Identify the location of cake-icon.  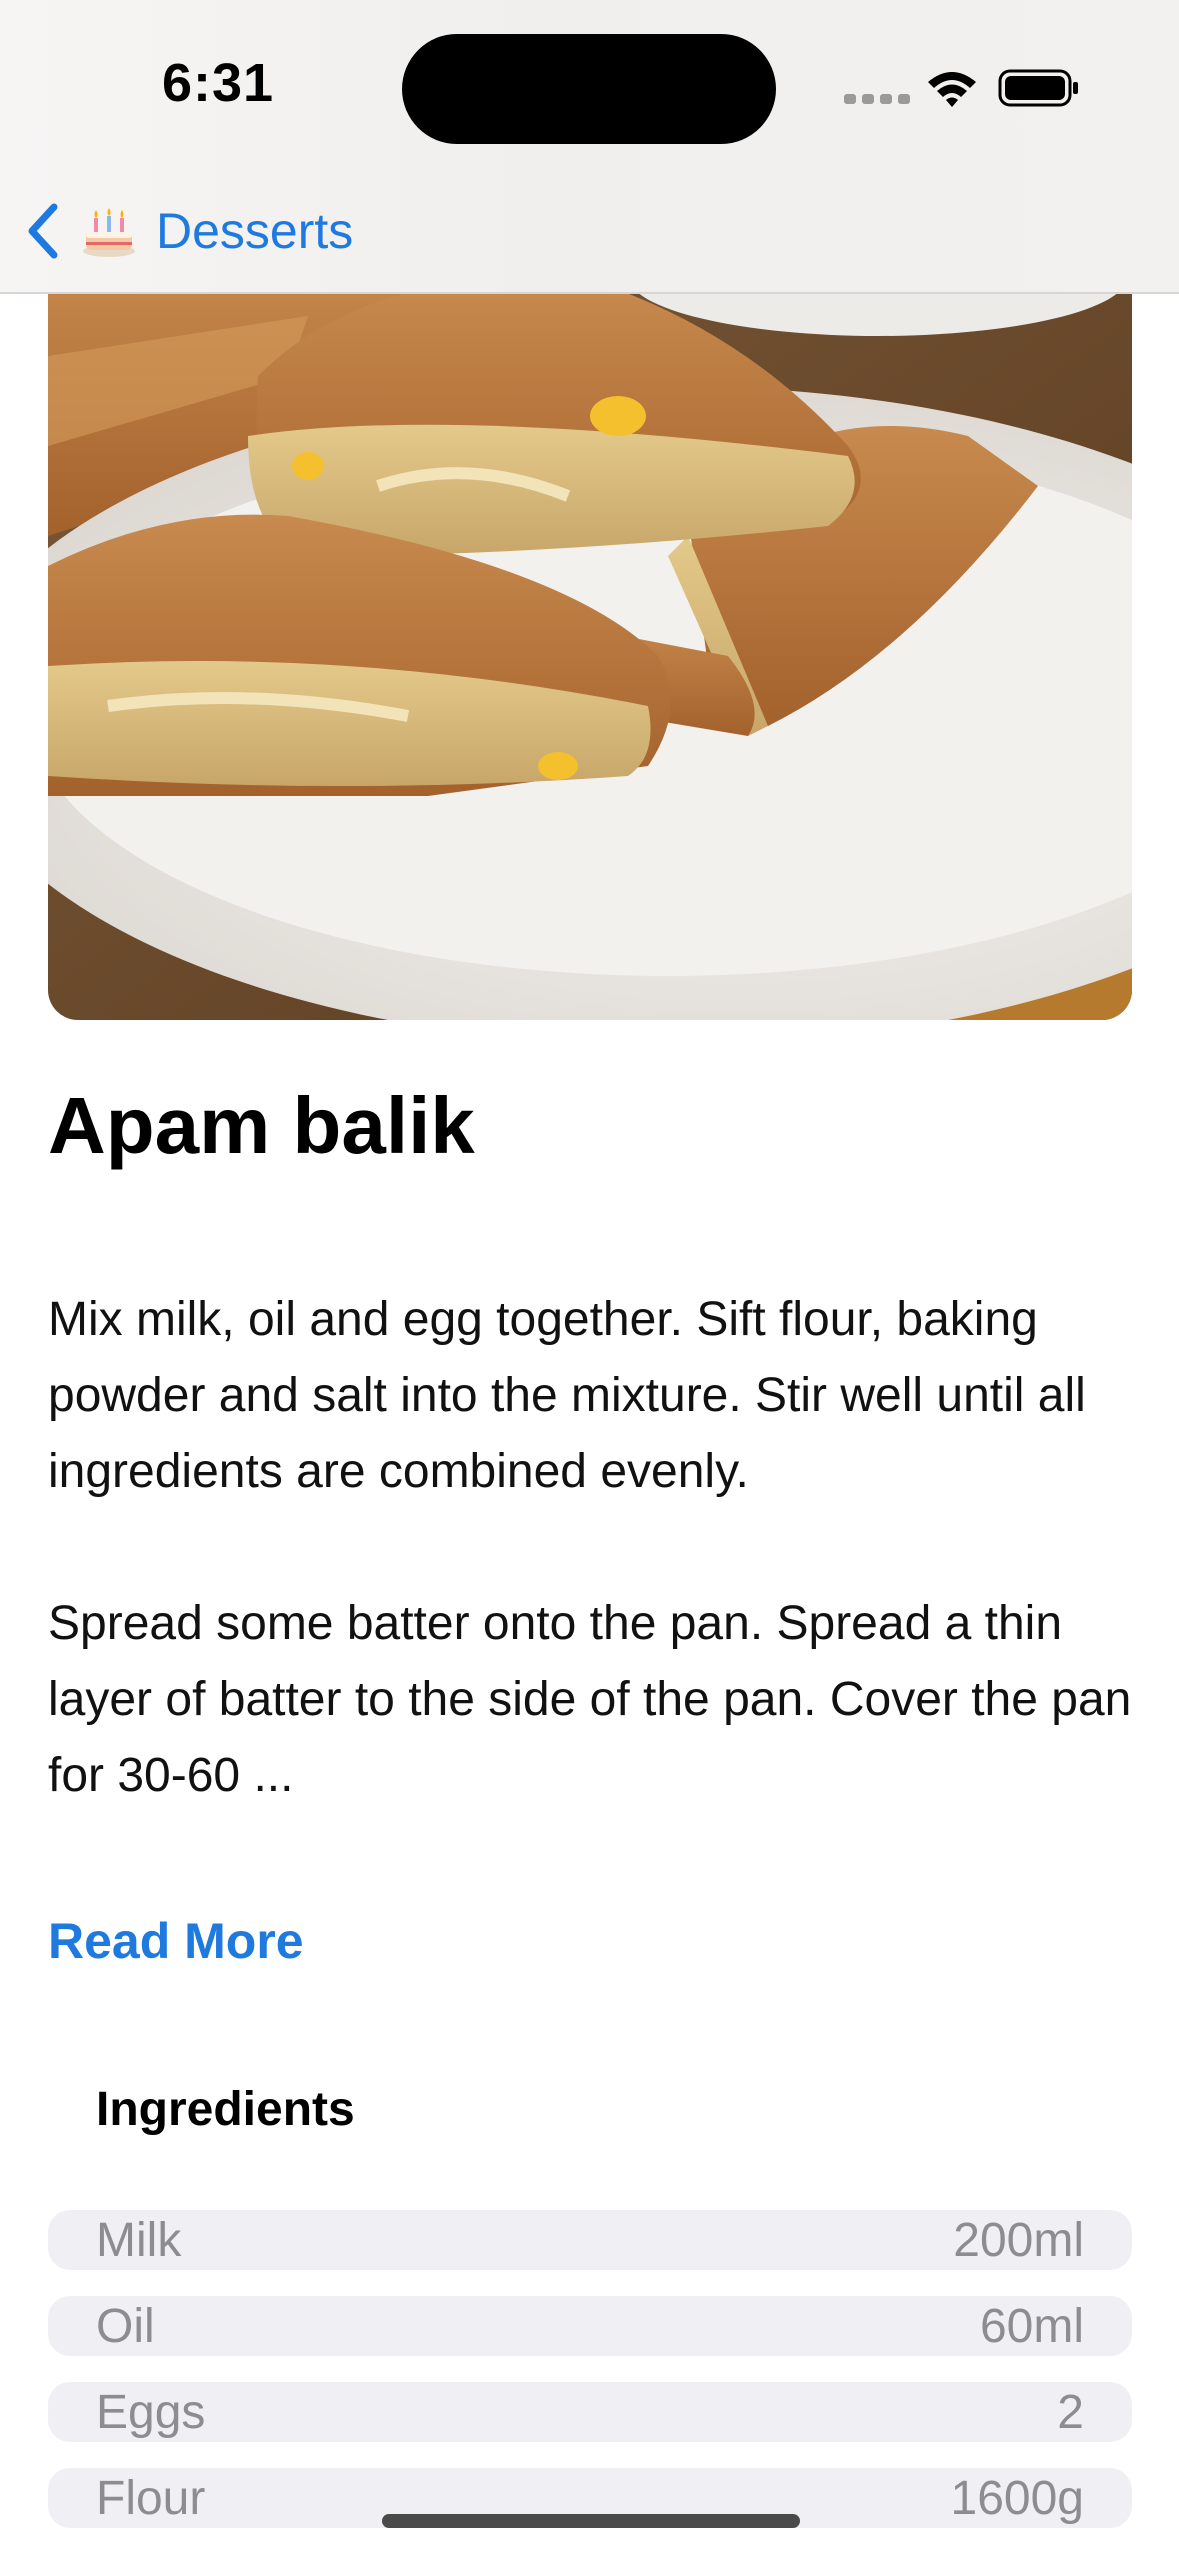
(109, 232).